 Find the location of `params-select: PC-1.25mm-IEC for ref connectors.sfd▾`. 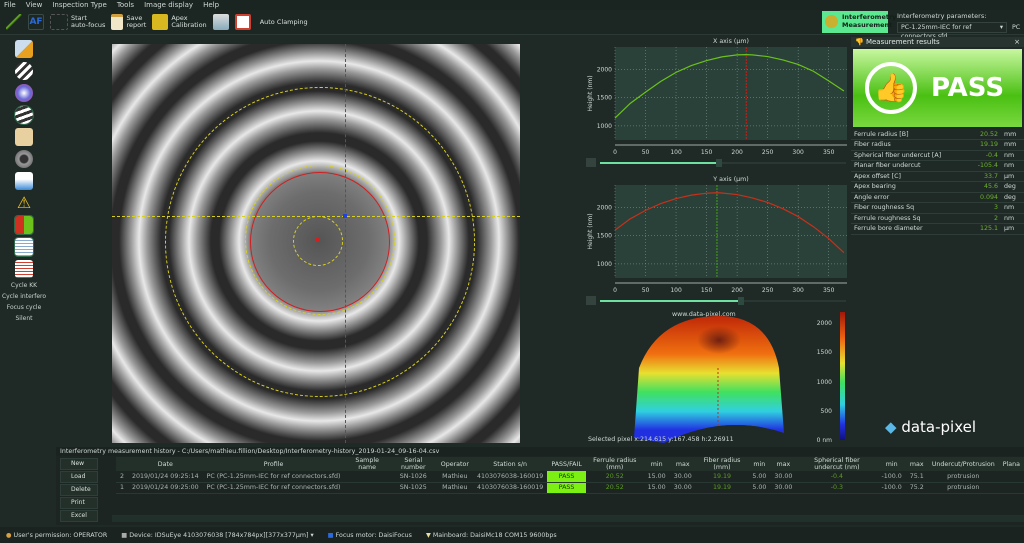

params-select: PC-1.25mm-IEC for ref connectors.sfd▾ is located at coordinates (952, 31).